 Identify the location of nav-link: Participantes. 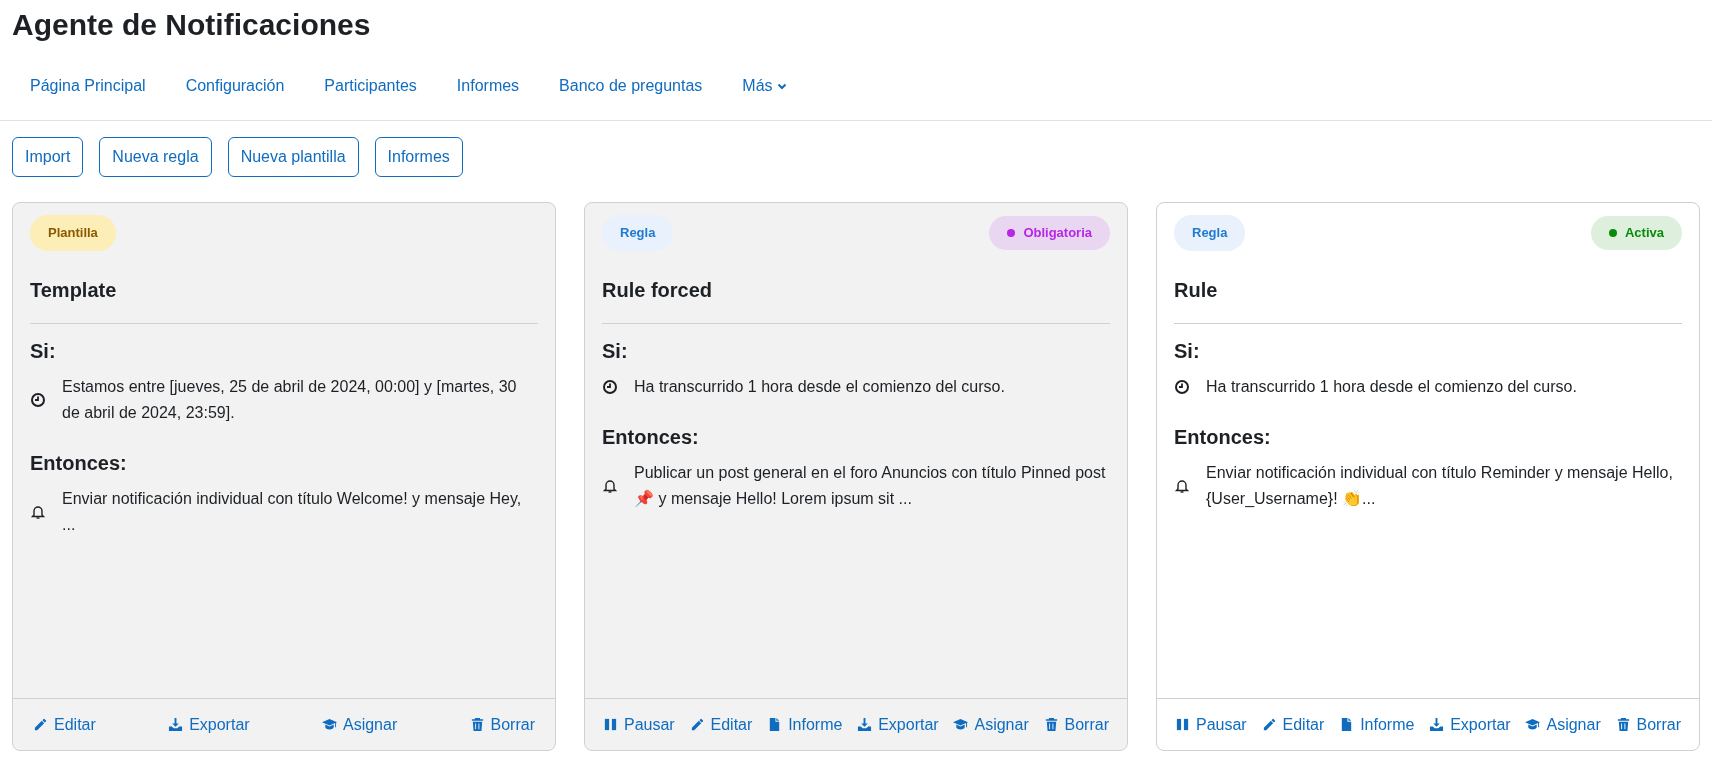
(370, 86).